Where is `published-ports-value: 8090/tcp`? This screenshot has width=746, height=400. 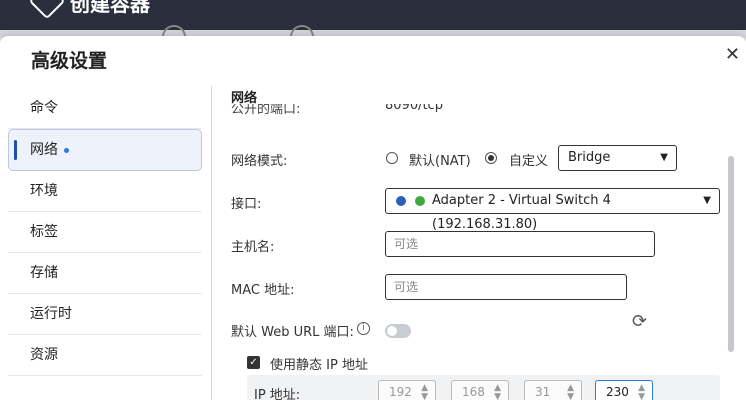
published-ports-value: 8090/tcp is located at coordinates (414, 108).